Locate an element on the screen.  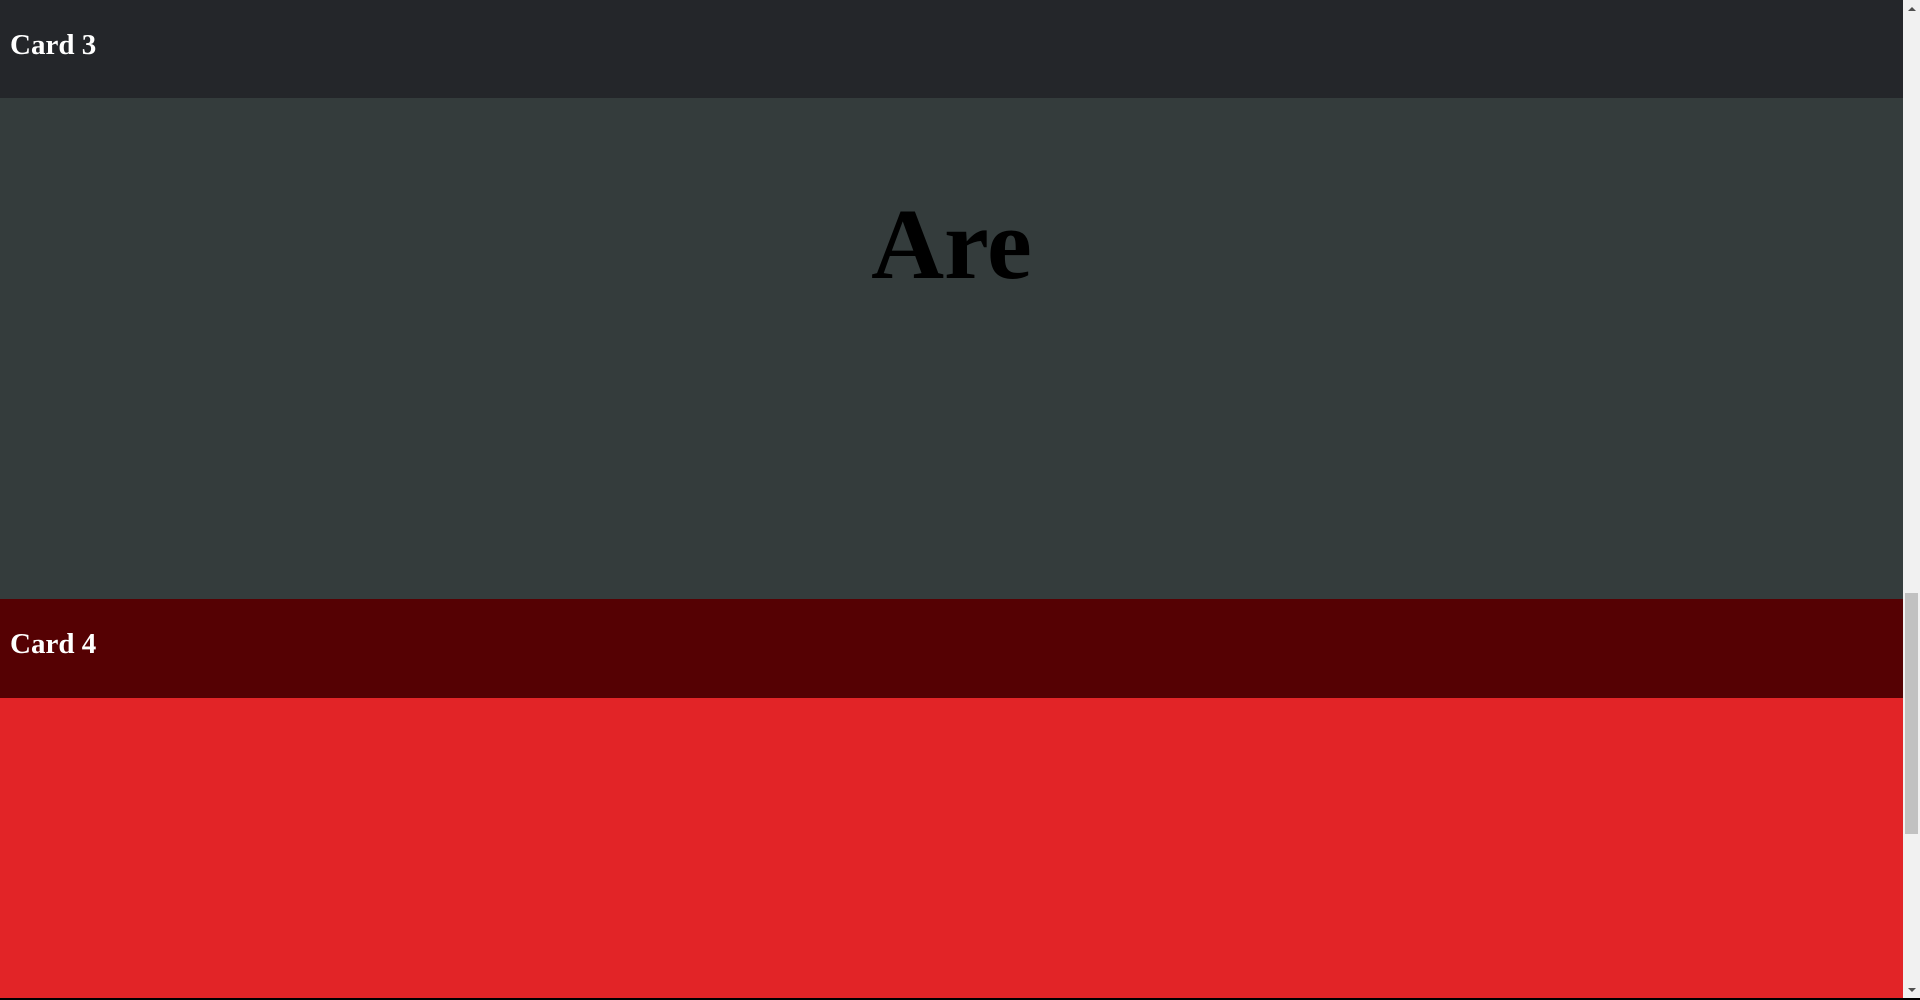
scroll-up-button is located at coordinates (1911, 8).